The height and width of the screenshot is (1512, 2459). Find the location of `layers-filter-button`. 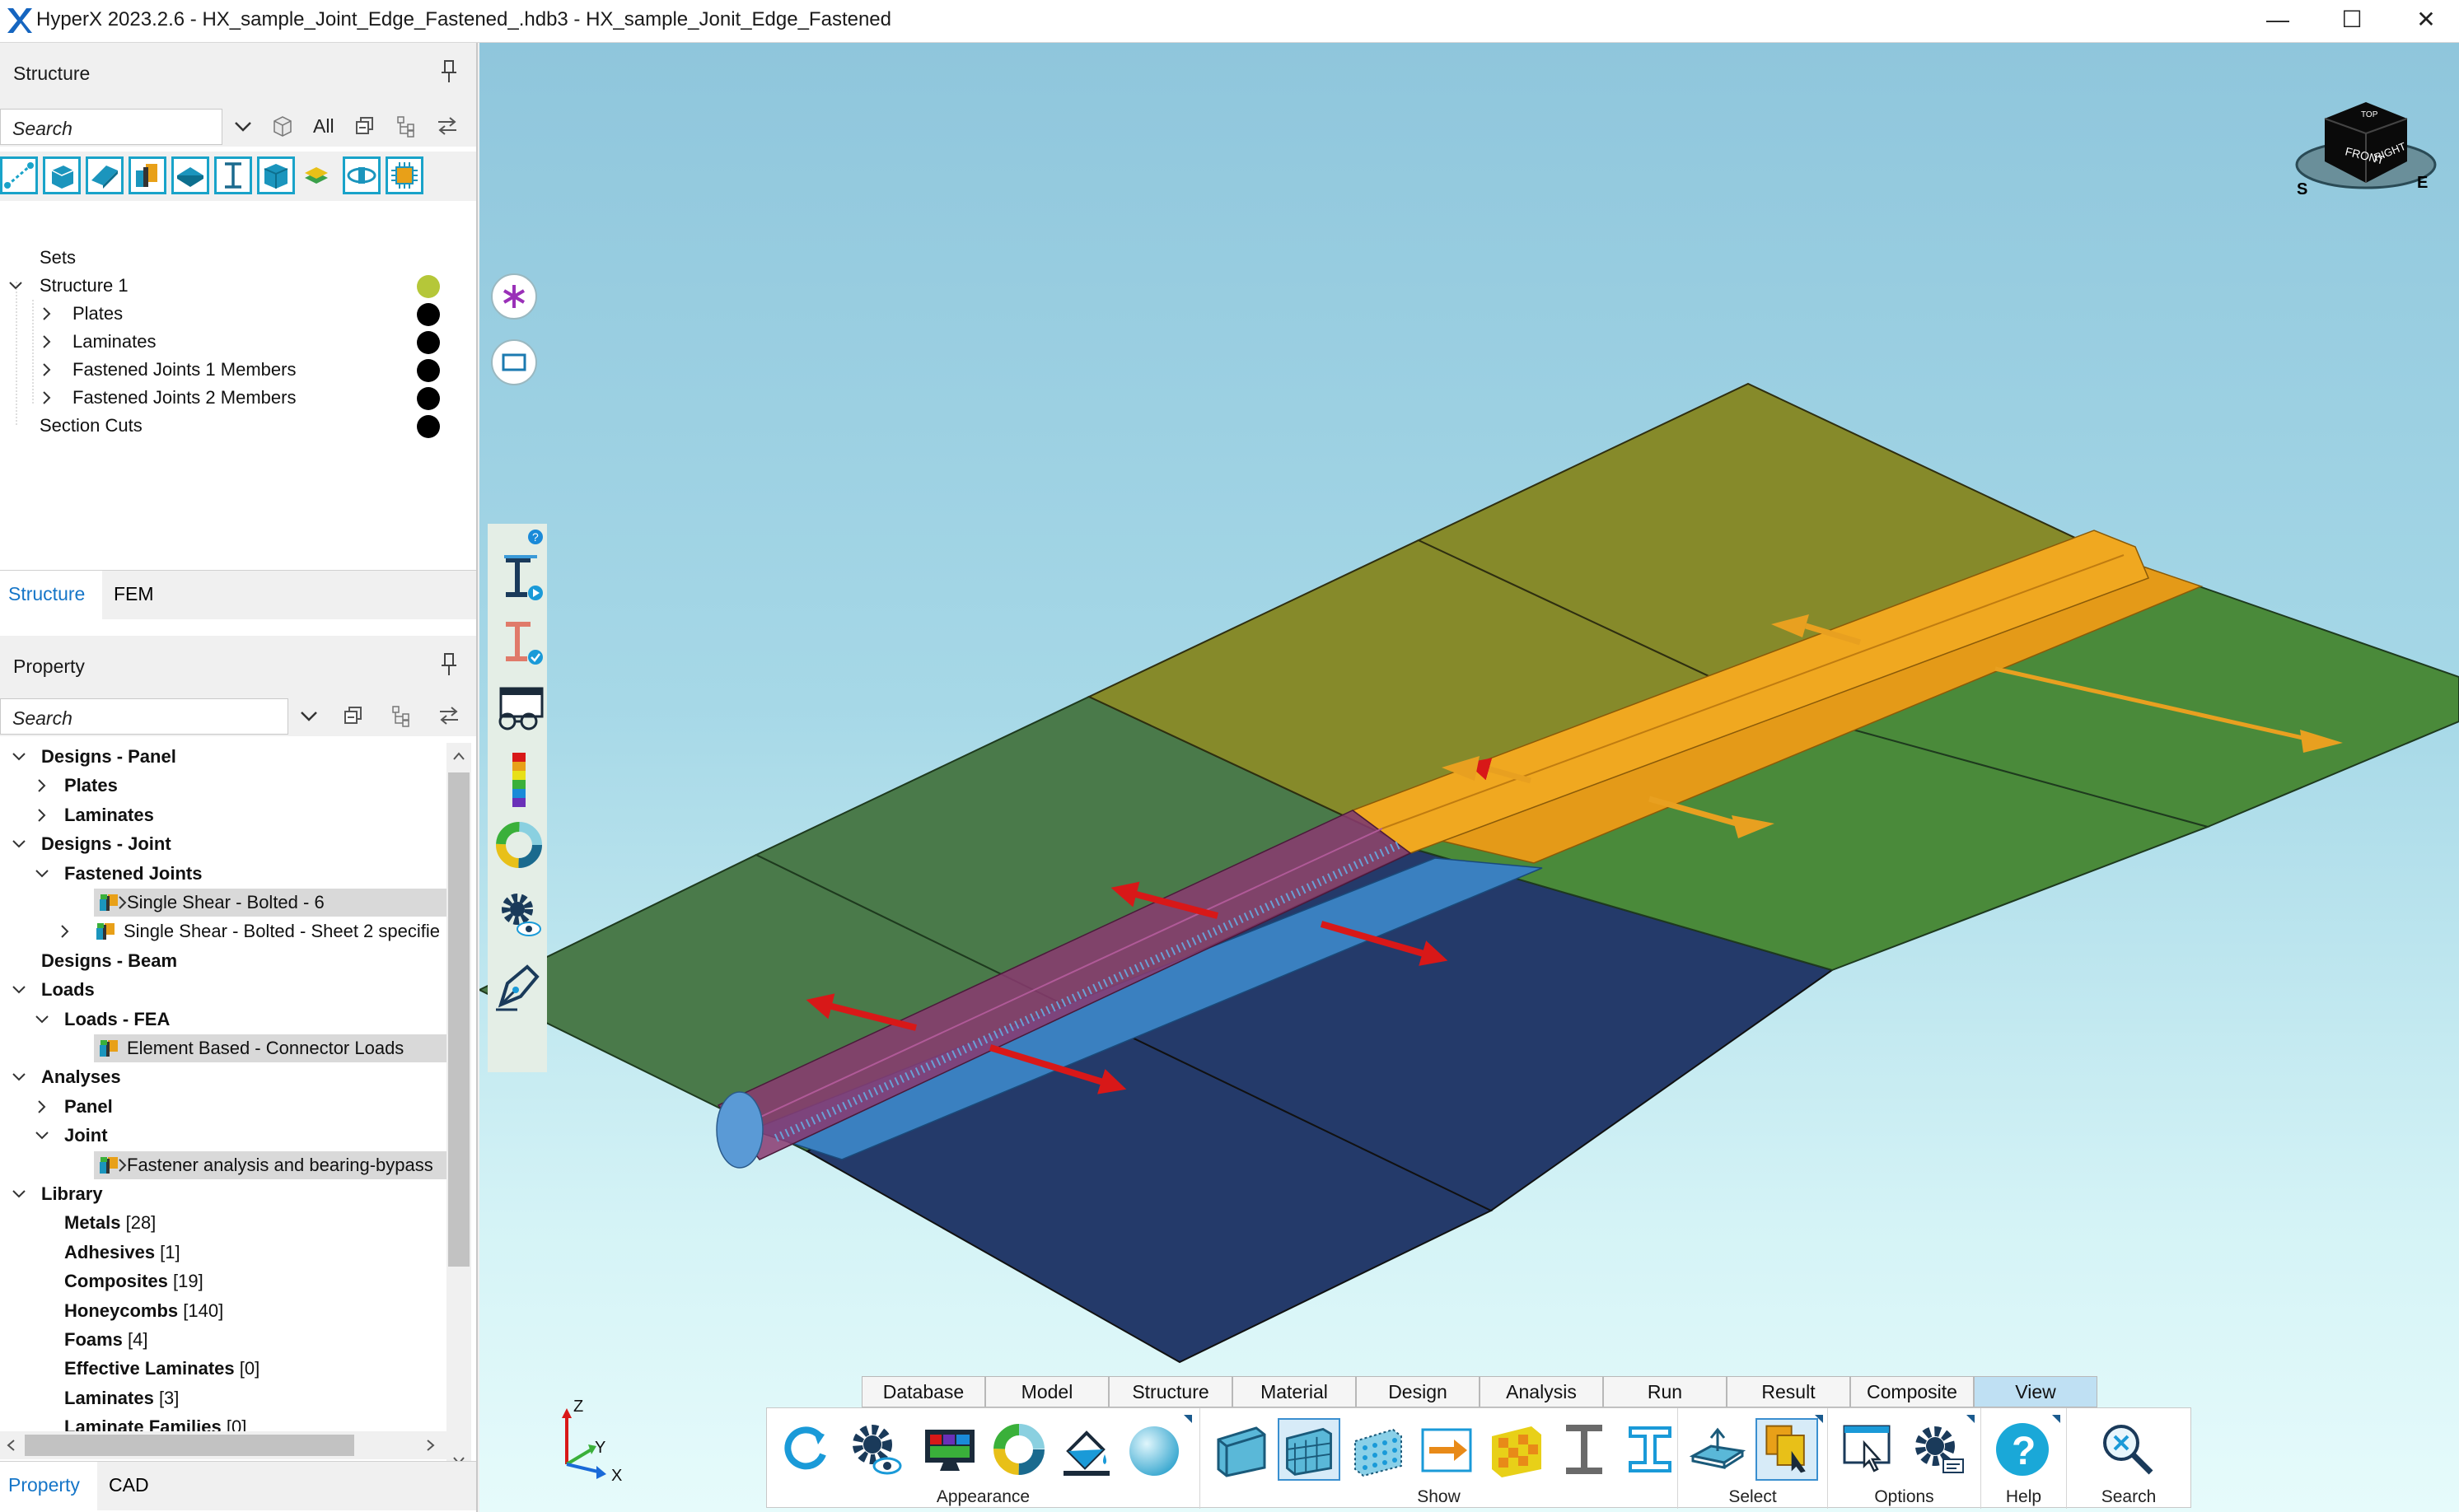

layers-filter-button is located at coordinates (319, 179).